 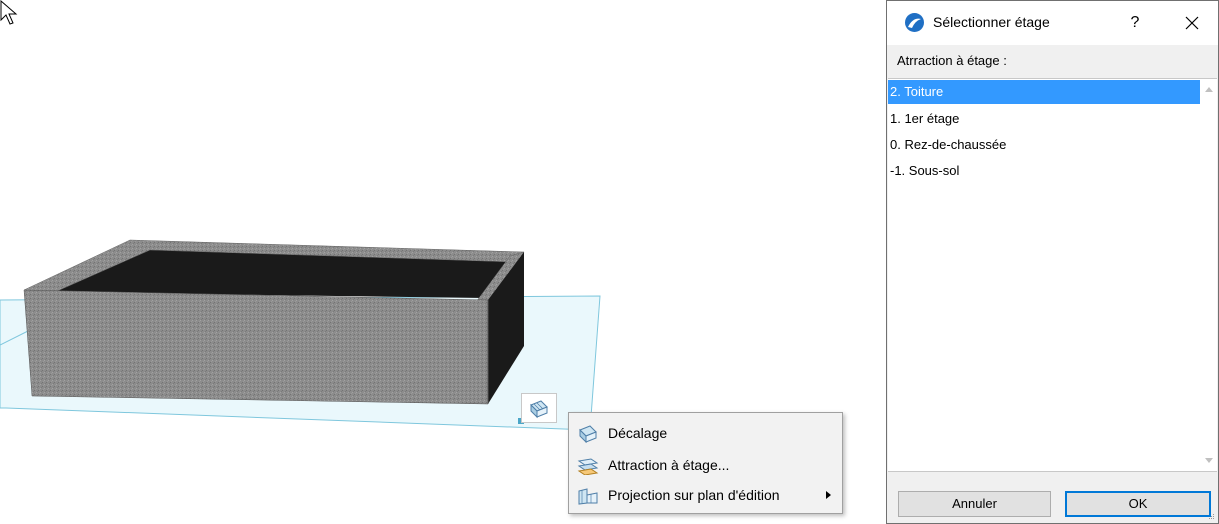 What do you see at coordinates (256, 347) in the screenshot?
I see `wall-front` at bounding box center [256, 347].